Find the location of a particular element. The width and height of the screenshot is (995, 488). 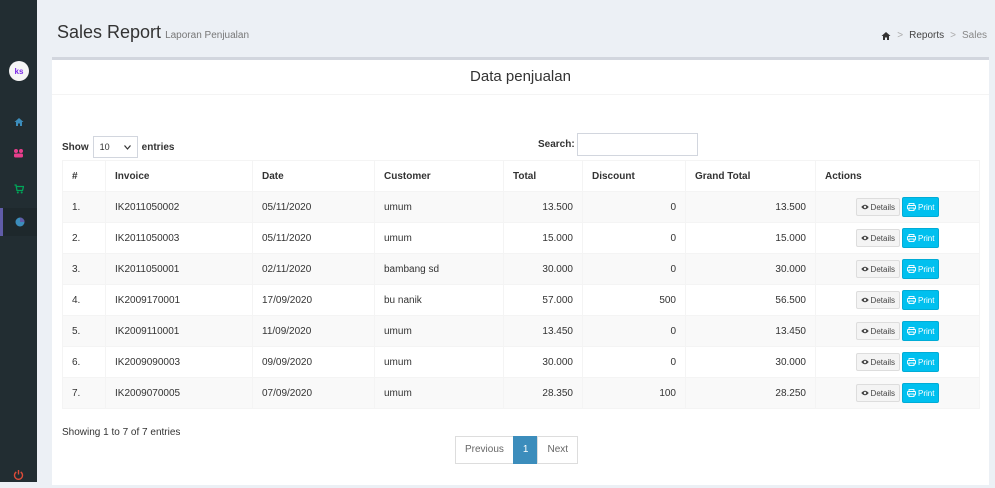

cell-invoice: IK2009070005 is located at coordinates (179, 393).